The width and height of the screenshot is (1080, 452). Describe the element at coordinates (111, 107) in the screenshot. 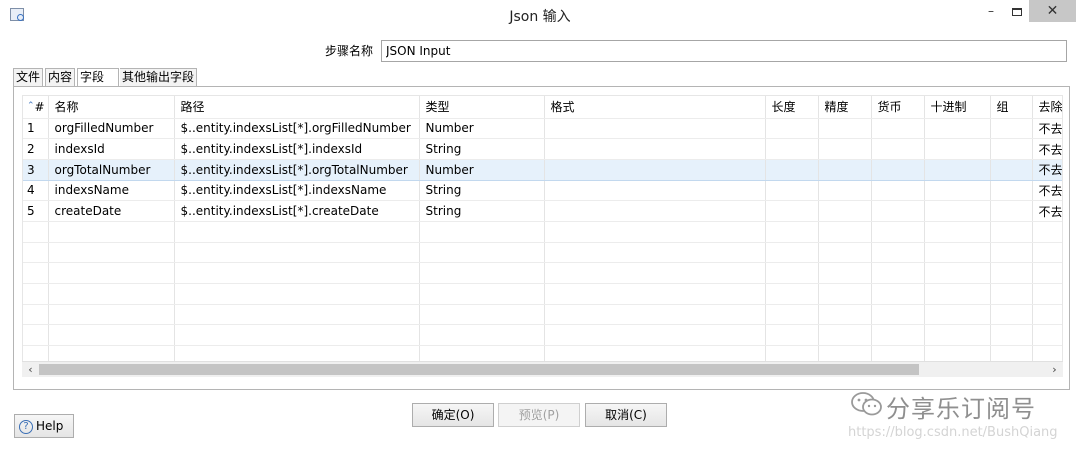

I see `column-header-name: 名称` at that location.